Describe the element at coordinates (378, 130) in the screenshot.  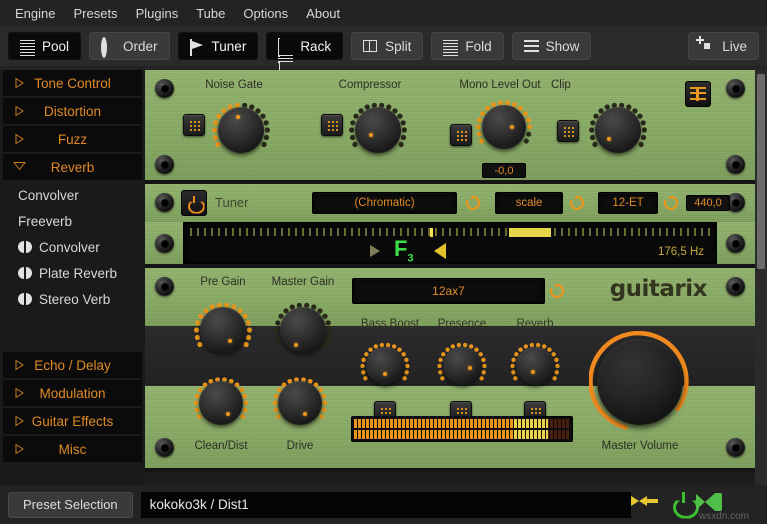
I see `knob-compressor` at that location.